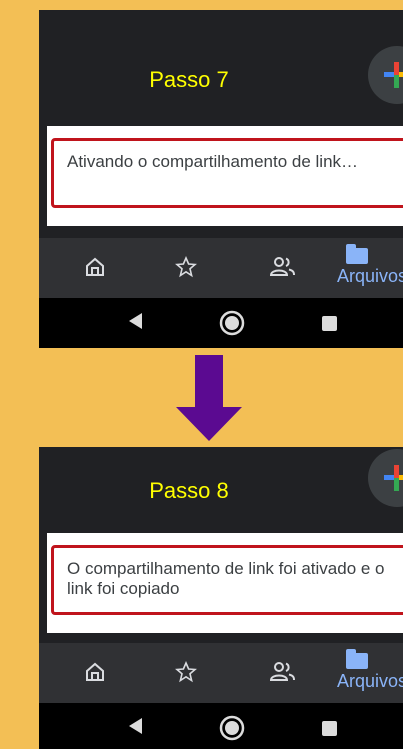 This screenshot has width=403, height=749. What do you see at coordinates (189, 490) in the screenshot?
I see `step-title: Passo 8` at bounding box center [189, 490].